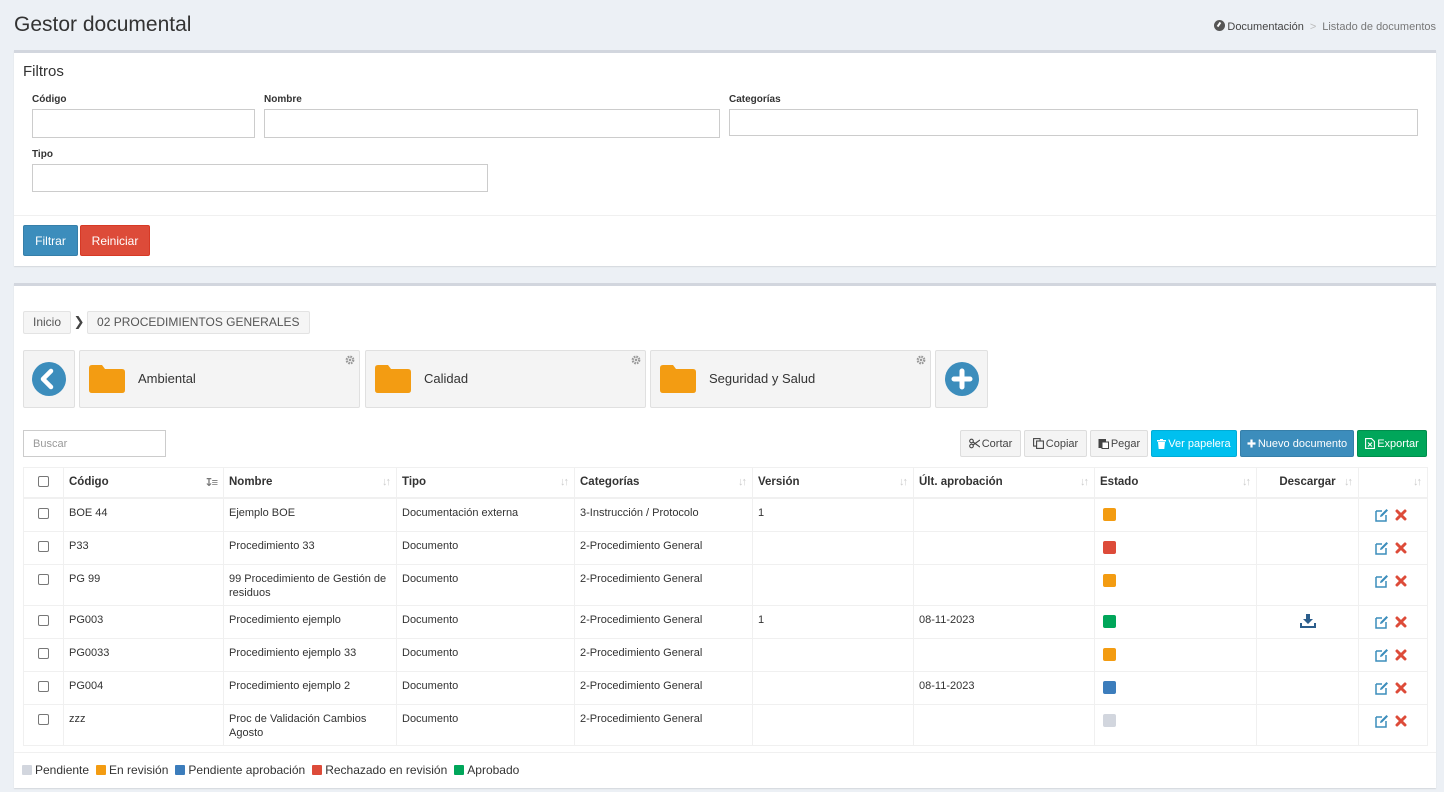 This screenshot has width=1444, height=792. I want to click on select-all-checkbox, so click(43, 482).